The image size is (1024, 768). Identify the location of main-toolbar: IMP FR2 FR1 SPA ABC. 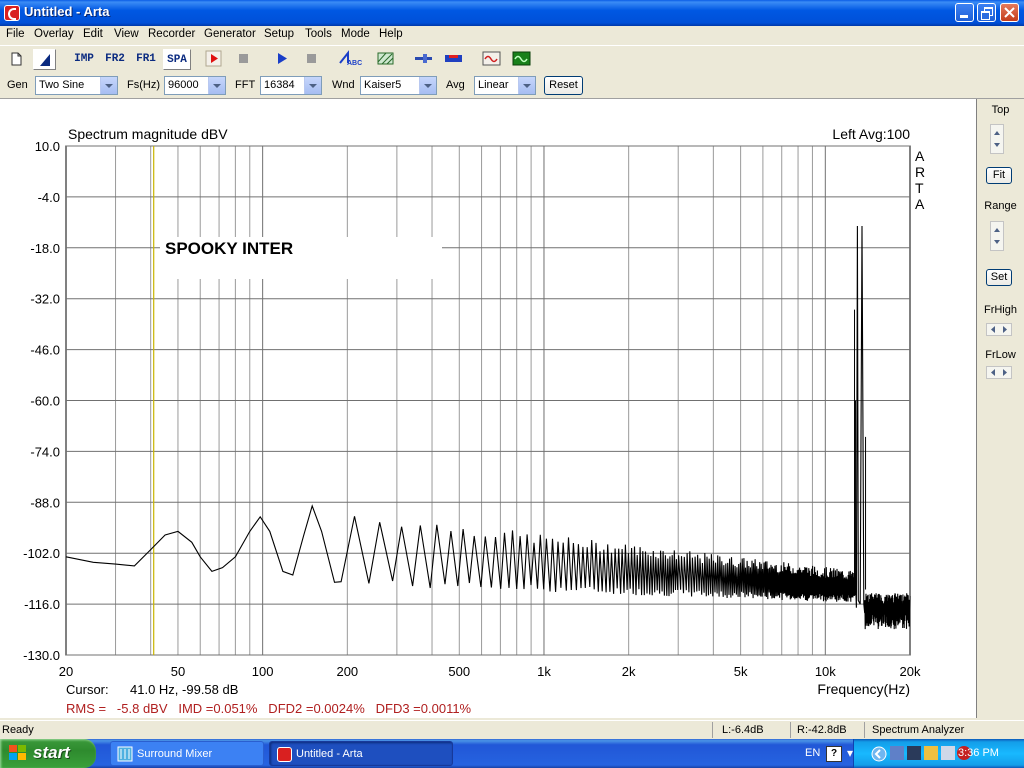
(512, 59).